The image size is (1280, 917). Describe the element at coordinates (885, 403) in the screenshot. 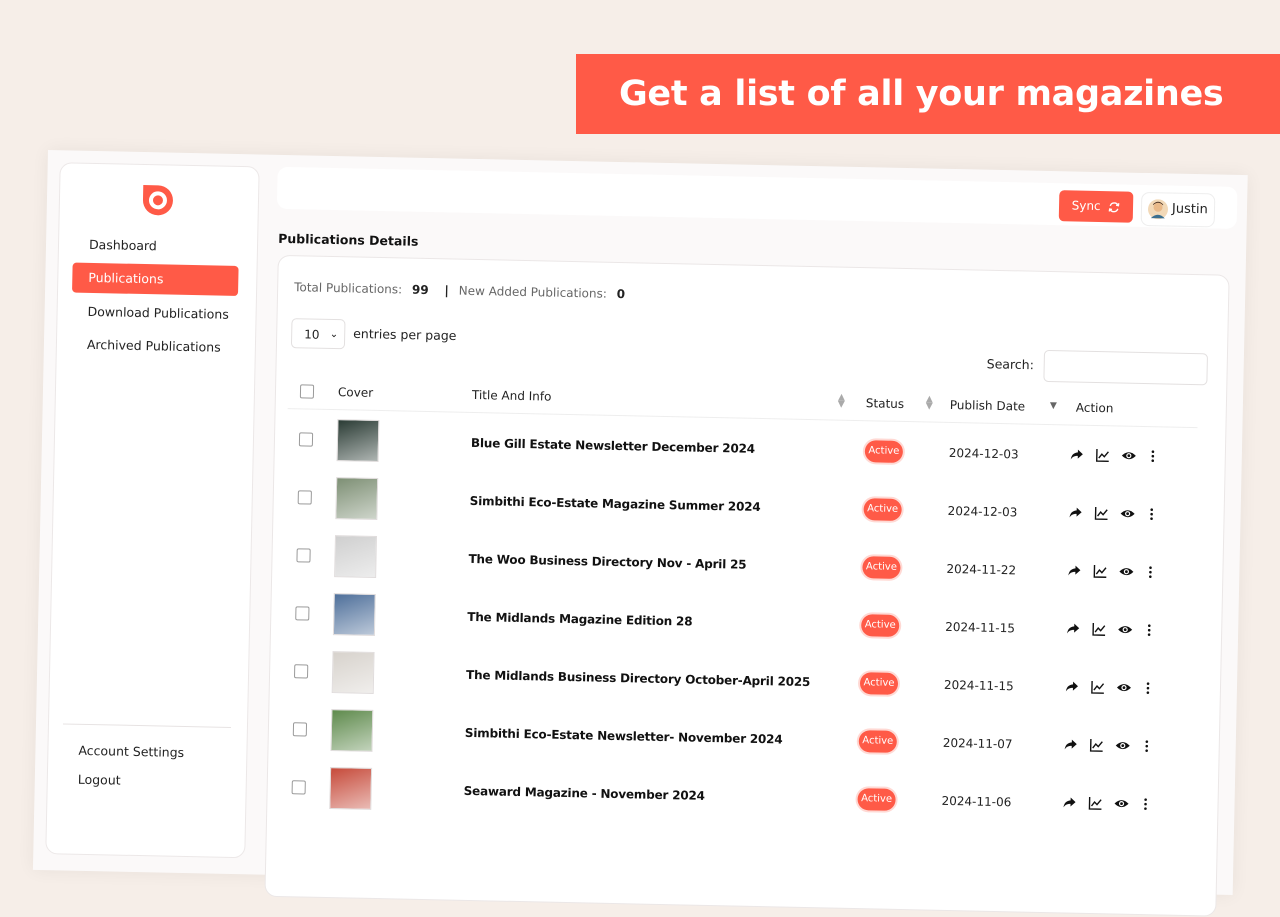

I see `column-status: Status` at that location.